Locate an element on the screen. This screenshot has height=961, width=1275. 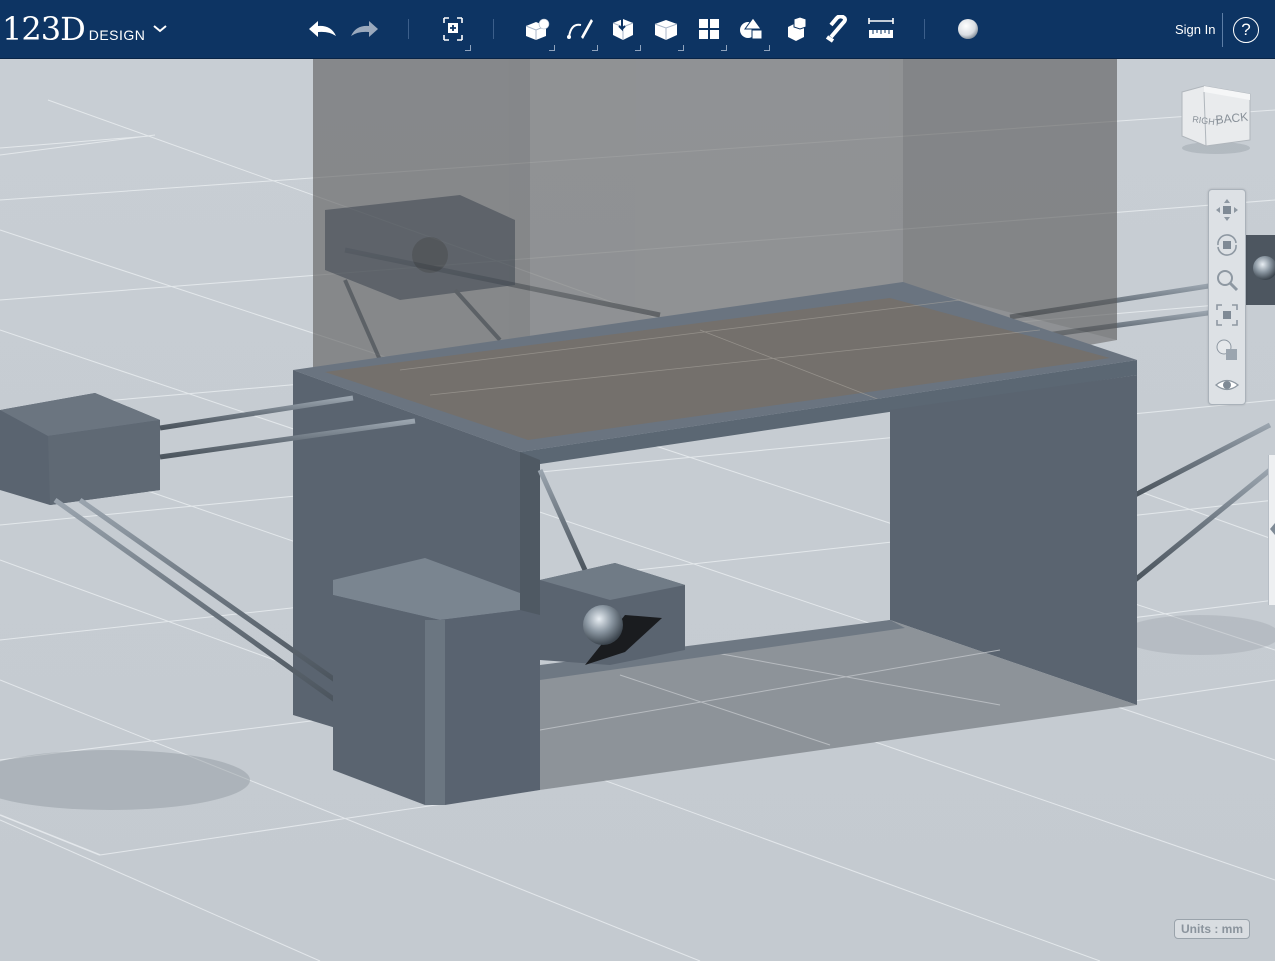
material-button is located at coordinates (968, 29).